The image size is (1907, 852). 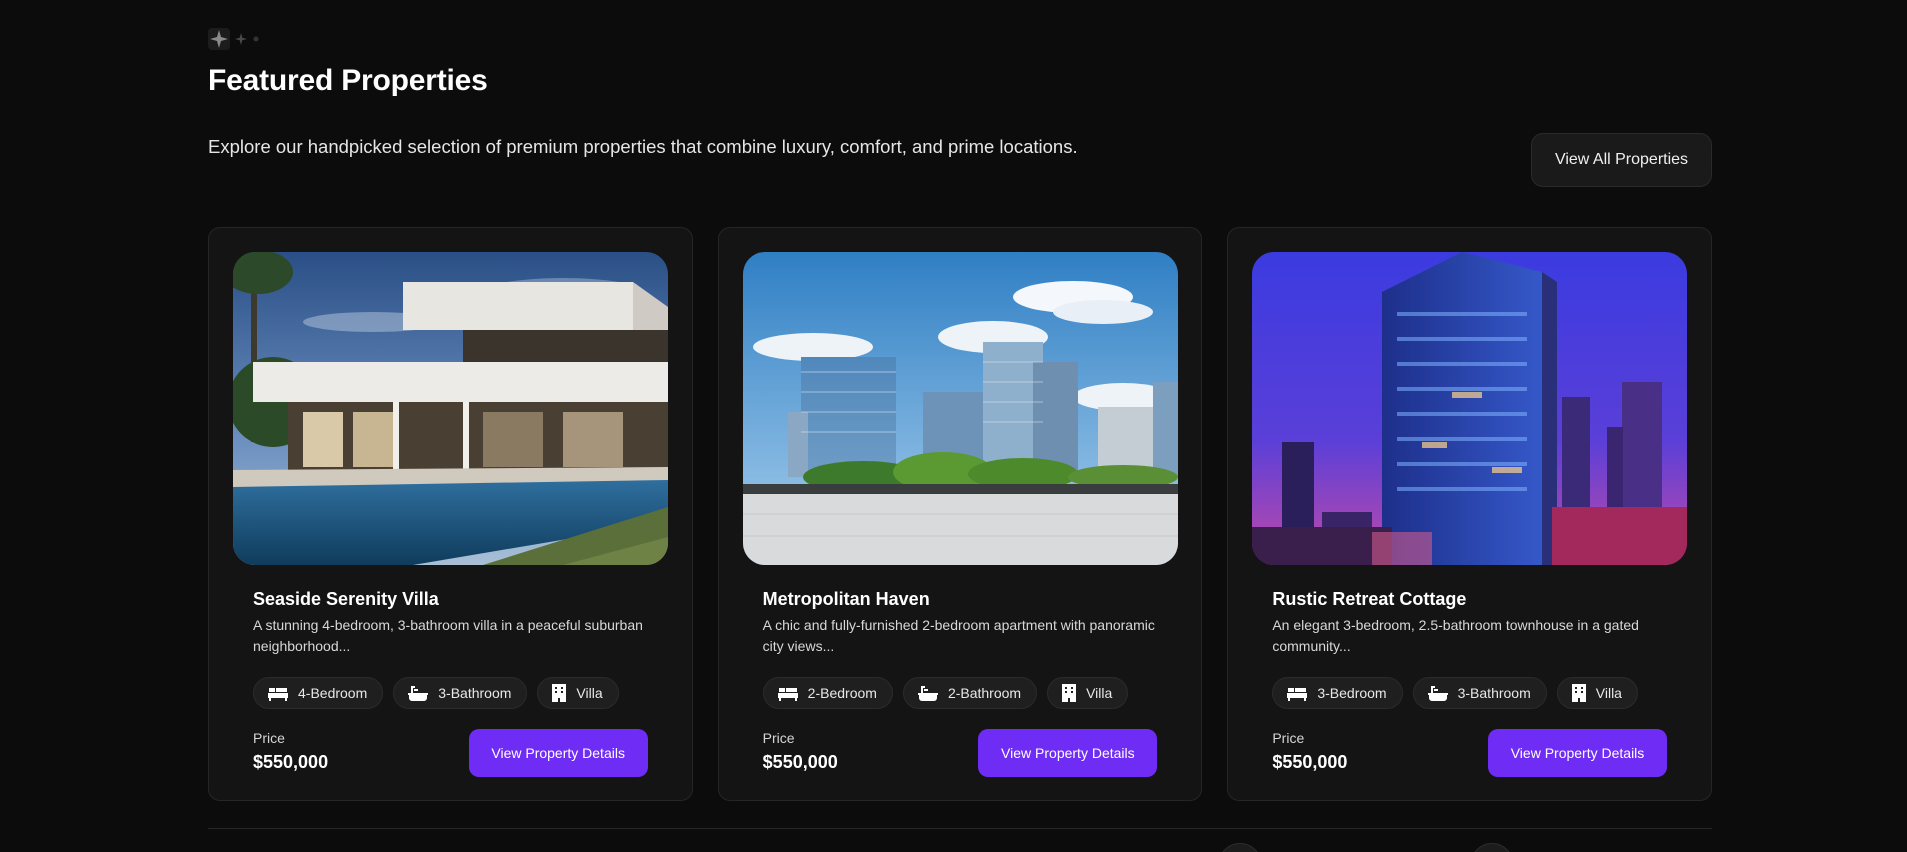 What do you see at coordinates (1352, 693) in the screenshot?
I see `bedroom-label: 3-Bedroom` at bounding box center [1352, 693].